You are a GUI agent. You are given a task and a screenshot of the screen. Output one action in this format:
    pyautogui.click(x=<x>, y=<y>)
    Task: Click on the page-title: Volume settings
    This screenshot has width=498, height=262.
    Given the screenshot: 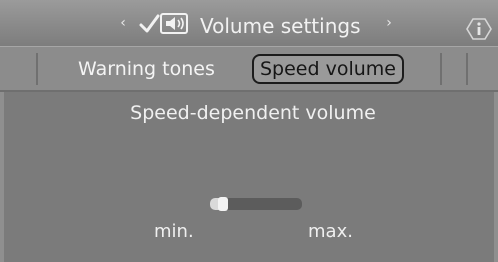 What is the action you would take?
    pyautogui.click(x=280, y=26)
    